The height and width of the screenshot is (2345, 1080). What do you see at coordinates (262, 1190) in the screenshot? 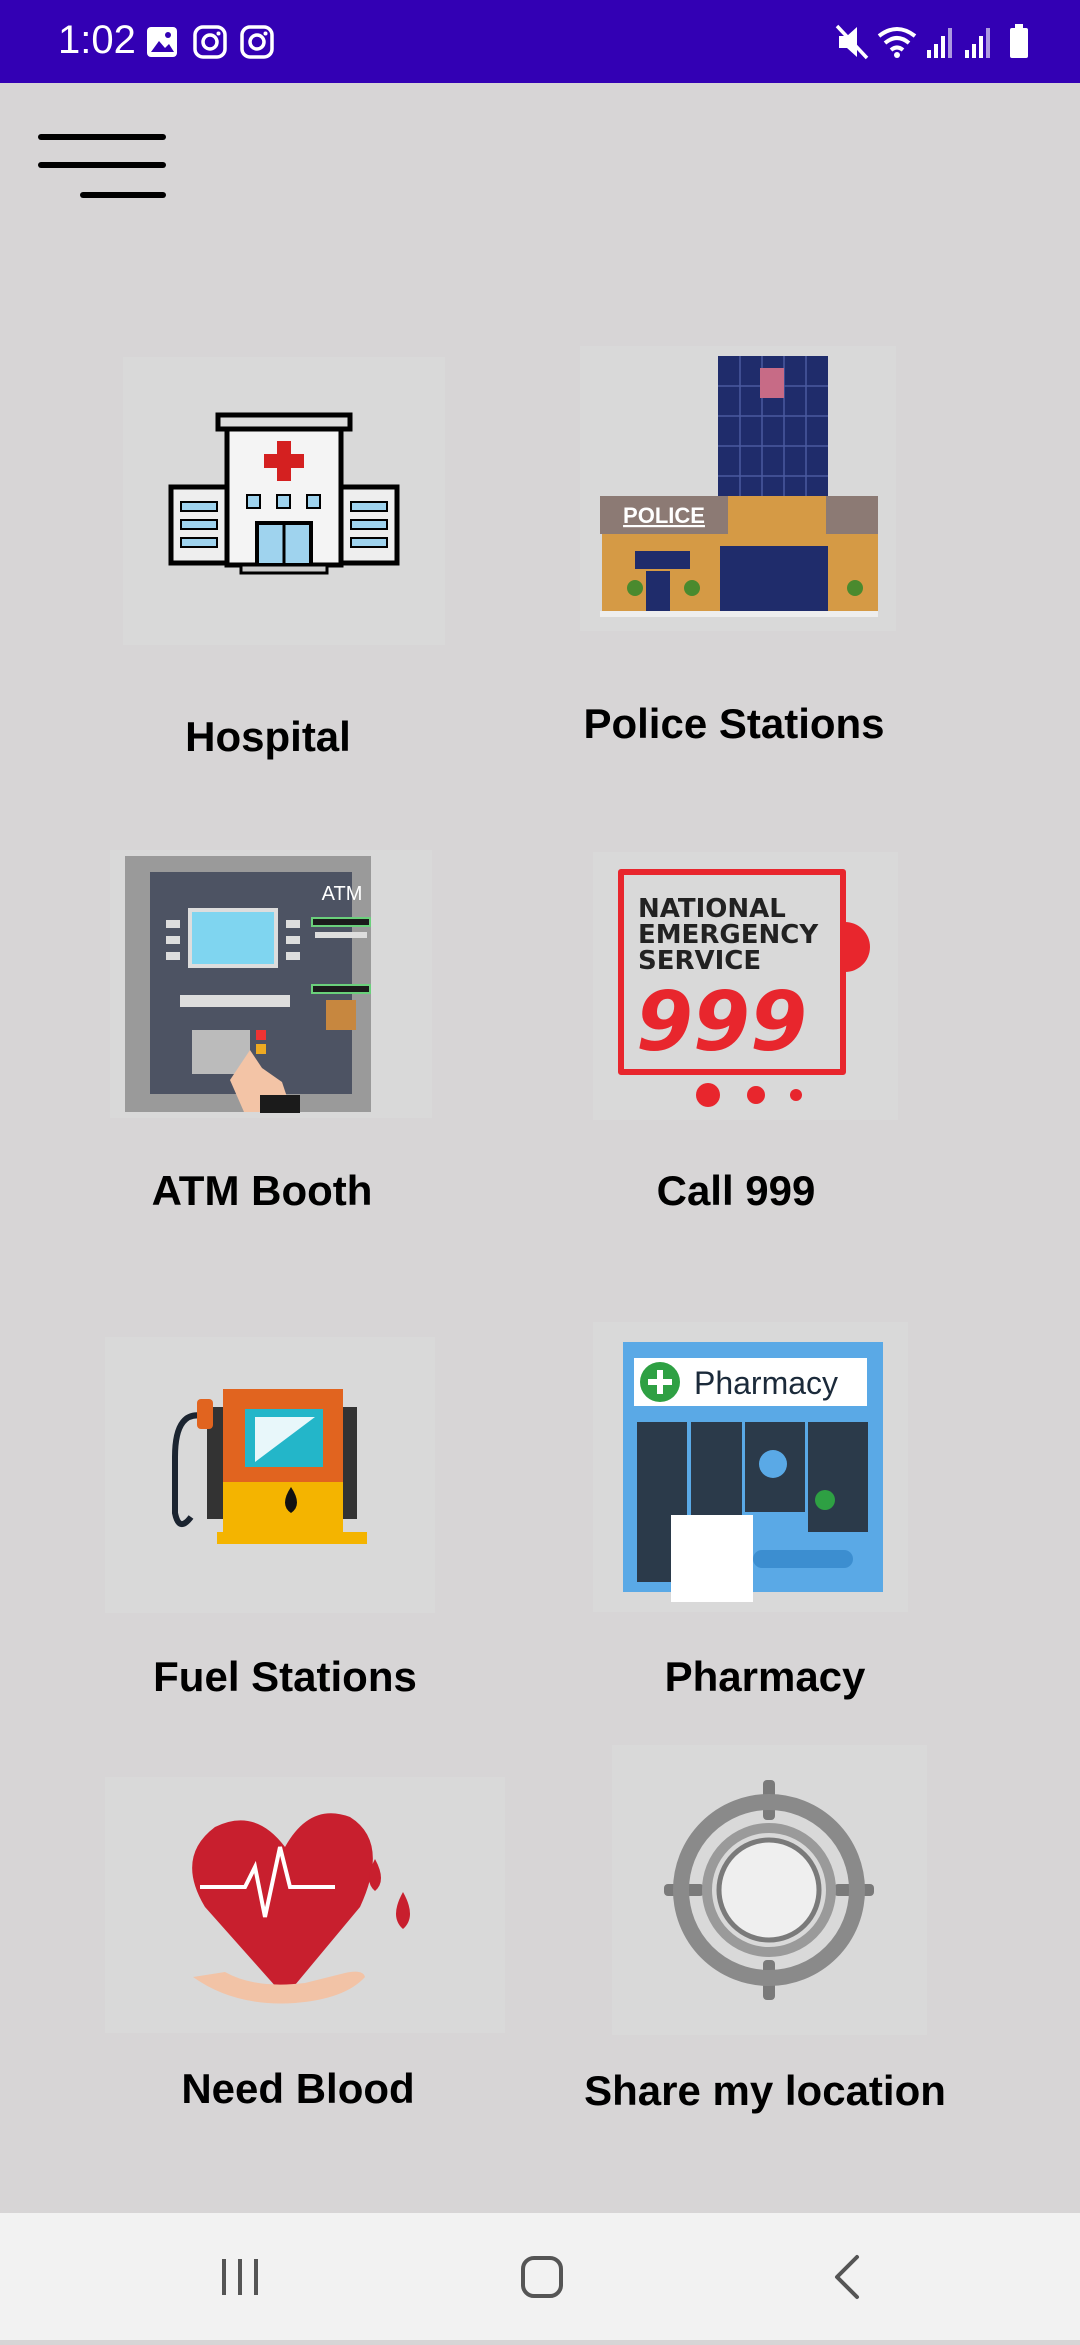
I see `tile-label: ATM Booth` at bounding box center [262, 1190].